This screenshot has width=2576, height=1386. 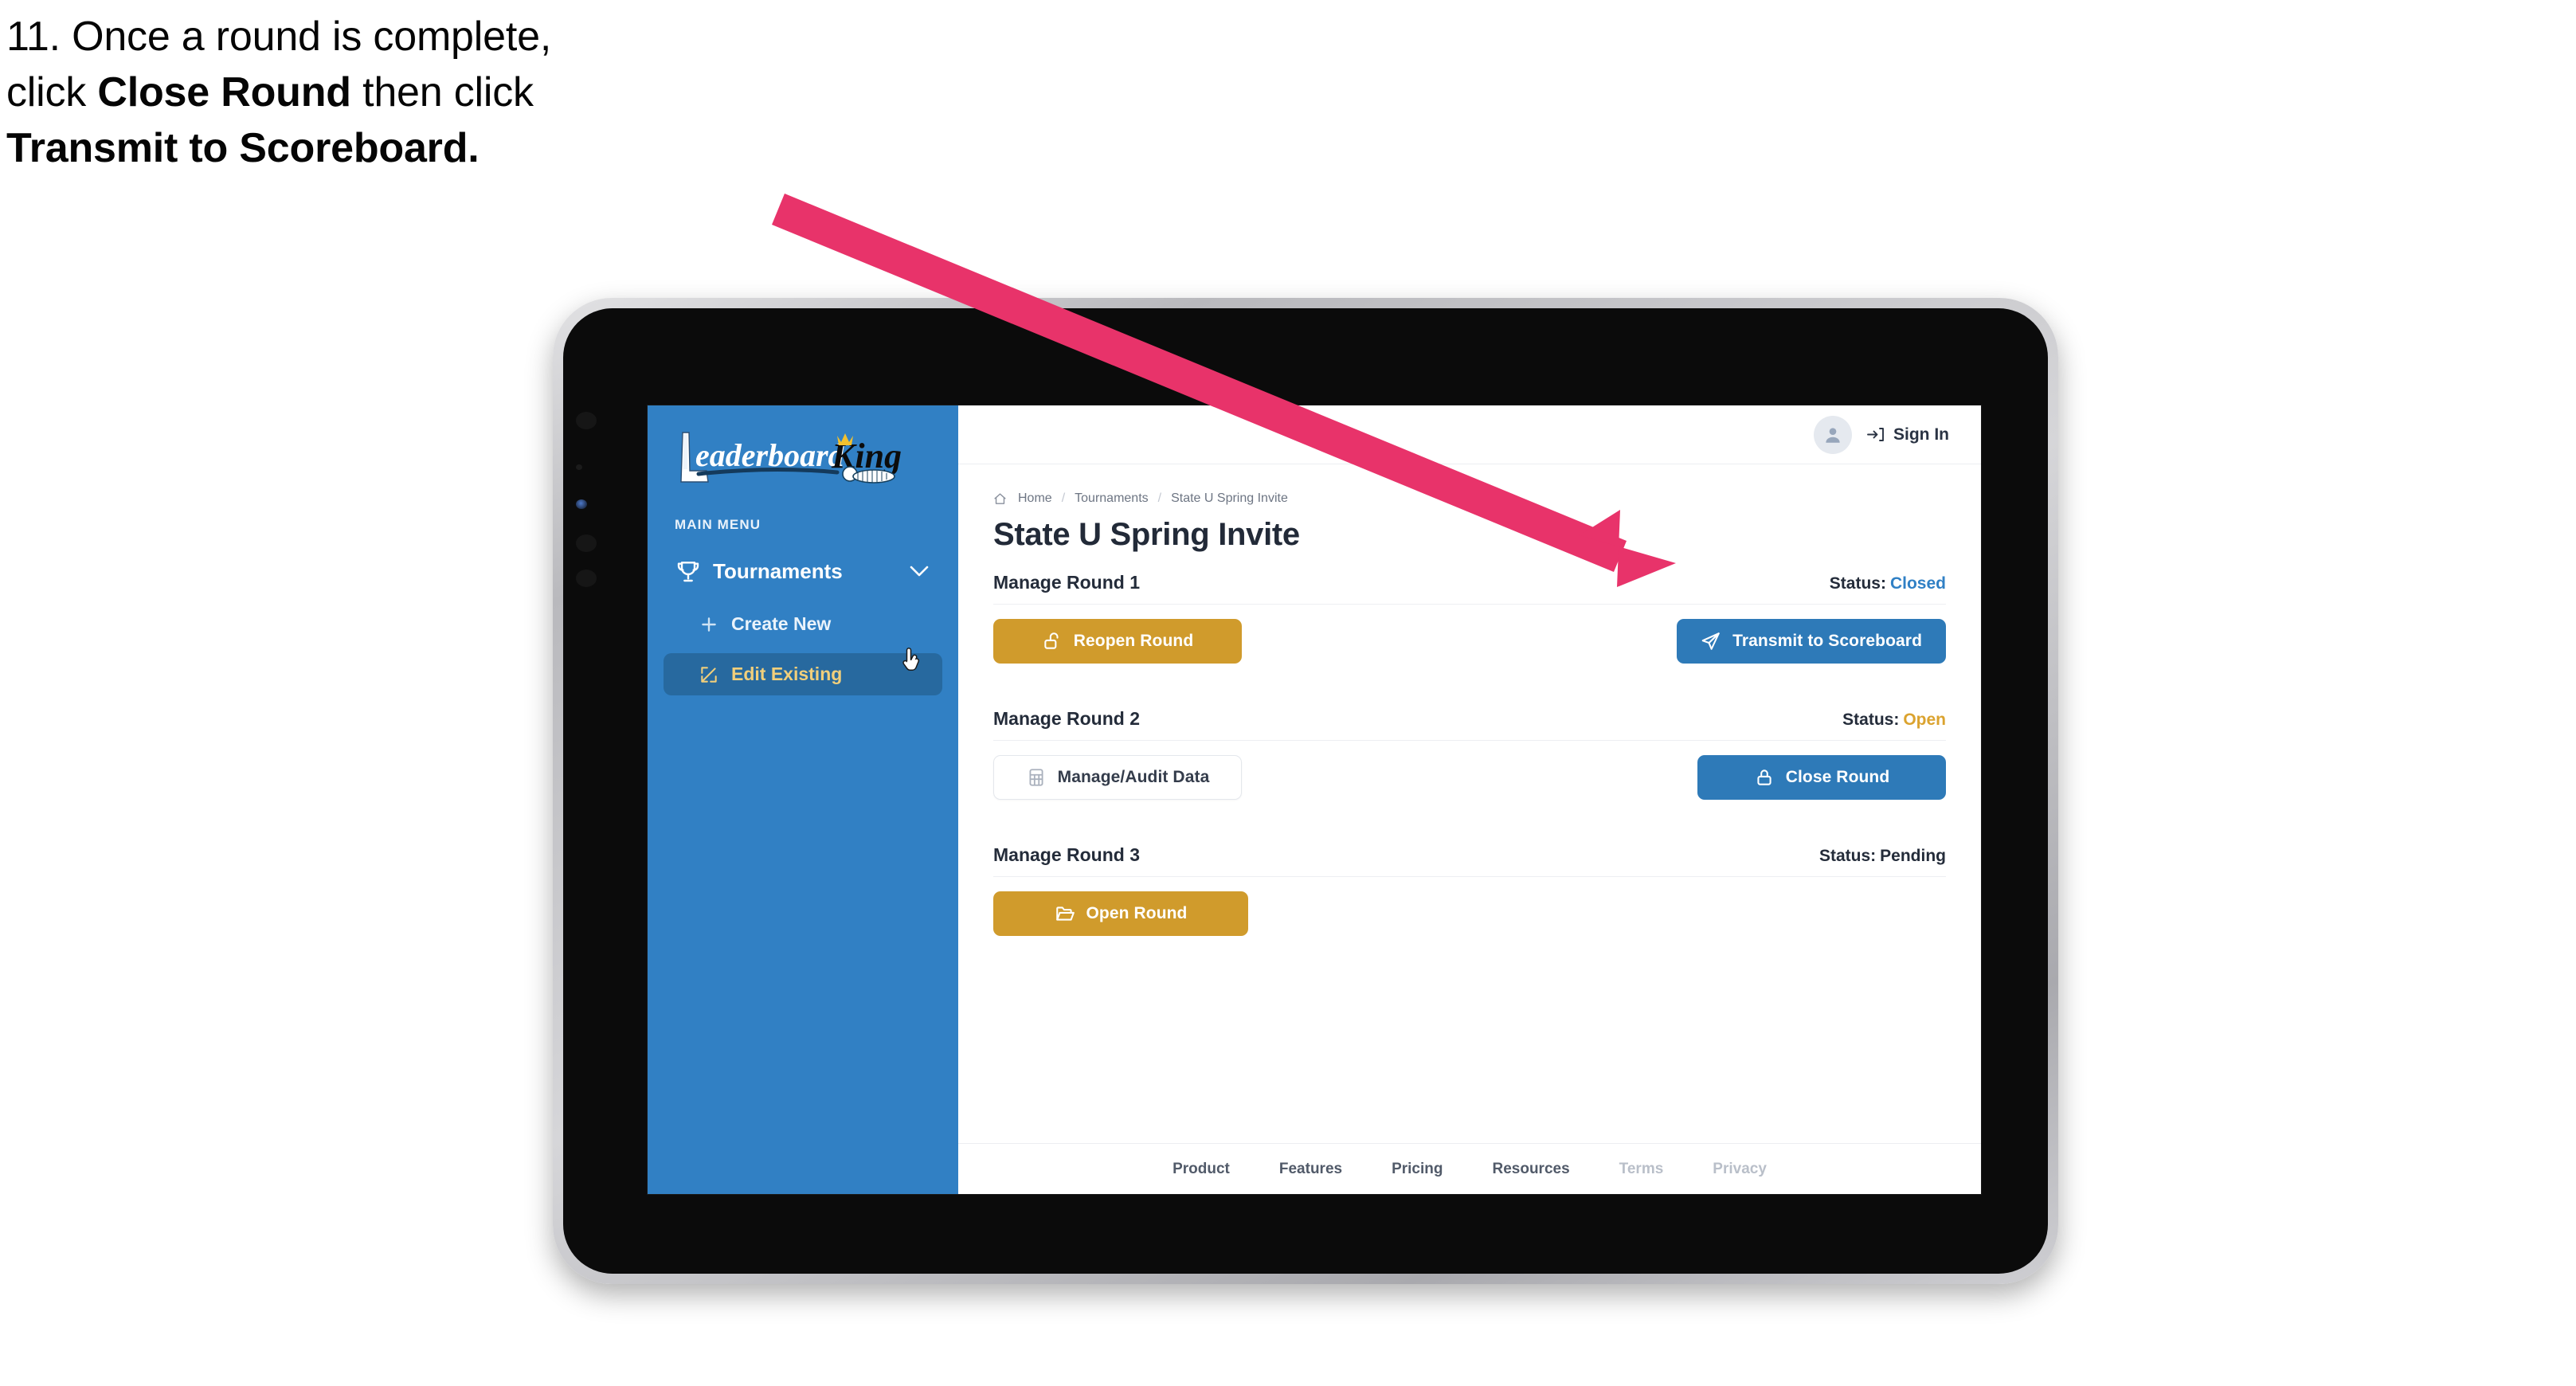 What do you see at coordinates (778, 570) in the screenshot?
I see `sidebar-group-label: Tournaments` at bounding box center [778, 570].